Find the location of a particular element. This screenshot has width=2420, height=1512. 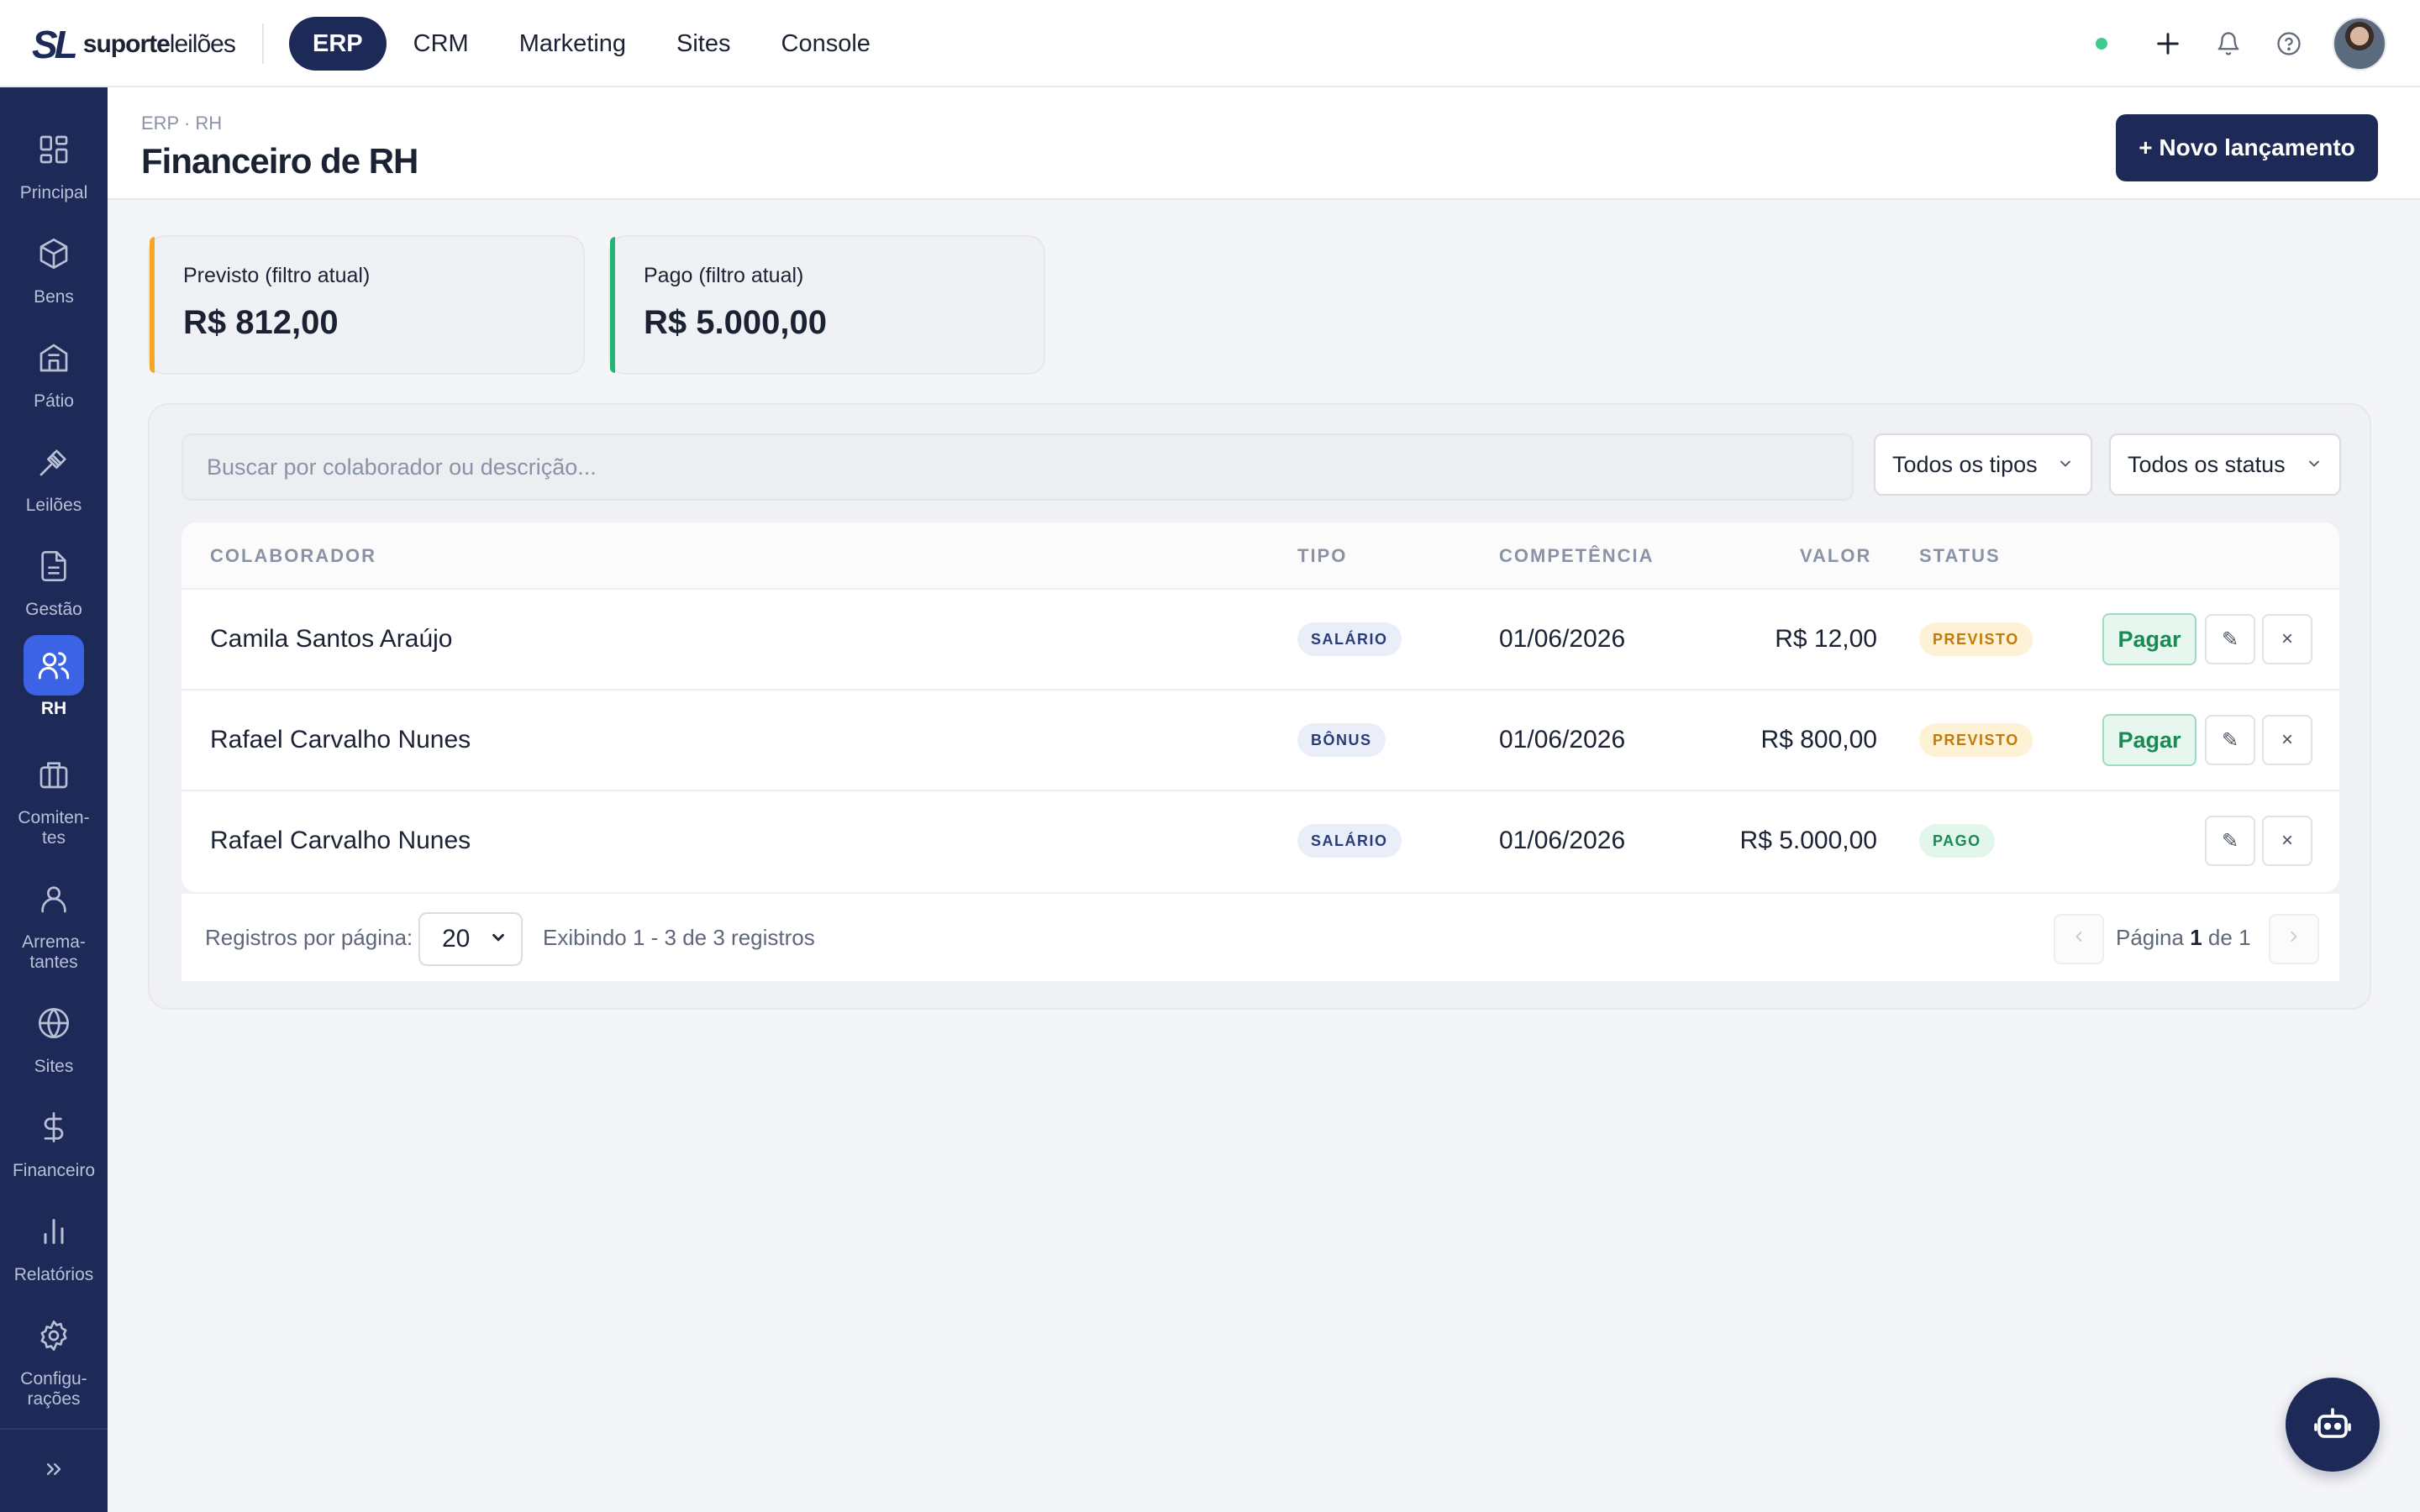

cell-valor: R$ 12,00 is located at coordinates (1826, 639).